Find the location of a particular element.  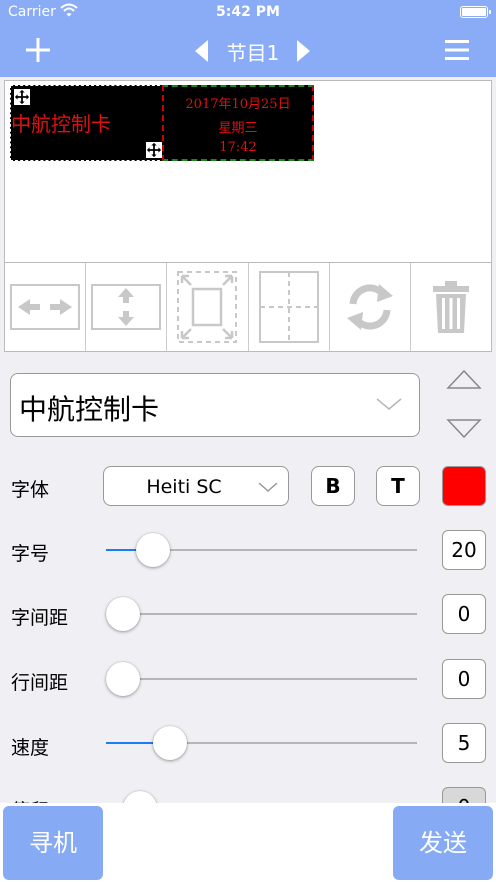

trash-icon is located at coordinates (450, 307).